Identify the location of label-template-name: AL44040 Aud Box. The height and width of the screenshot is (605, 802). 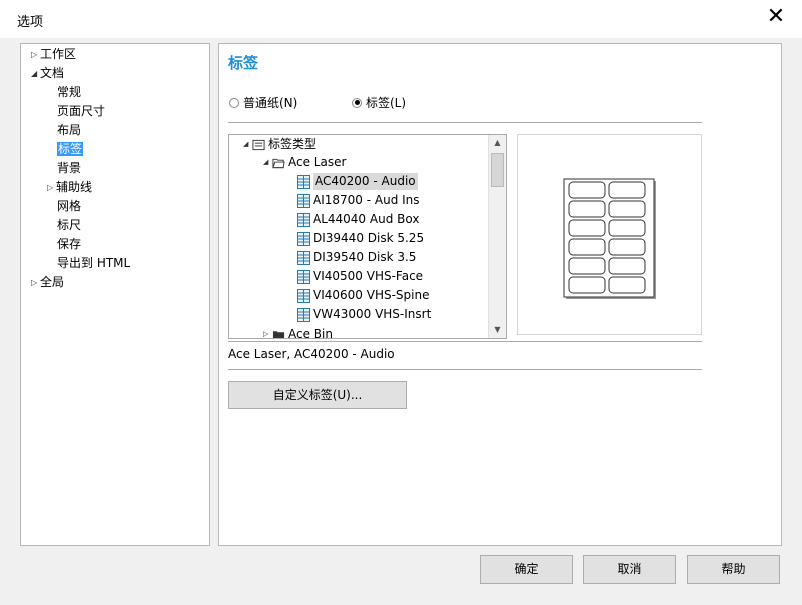
(366, 219).